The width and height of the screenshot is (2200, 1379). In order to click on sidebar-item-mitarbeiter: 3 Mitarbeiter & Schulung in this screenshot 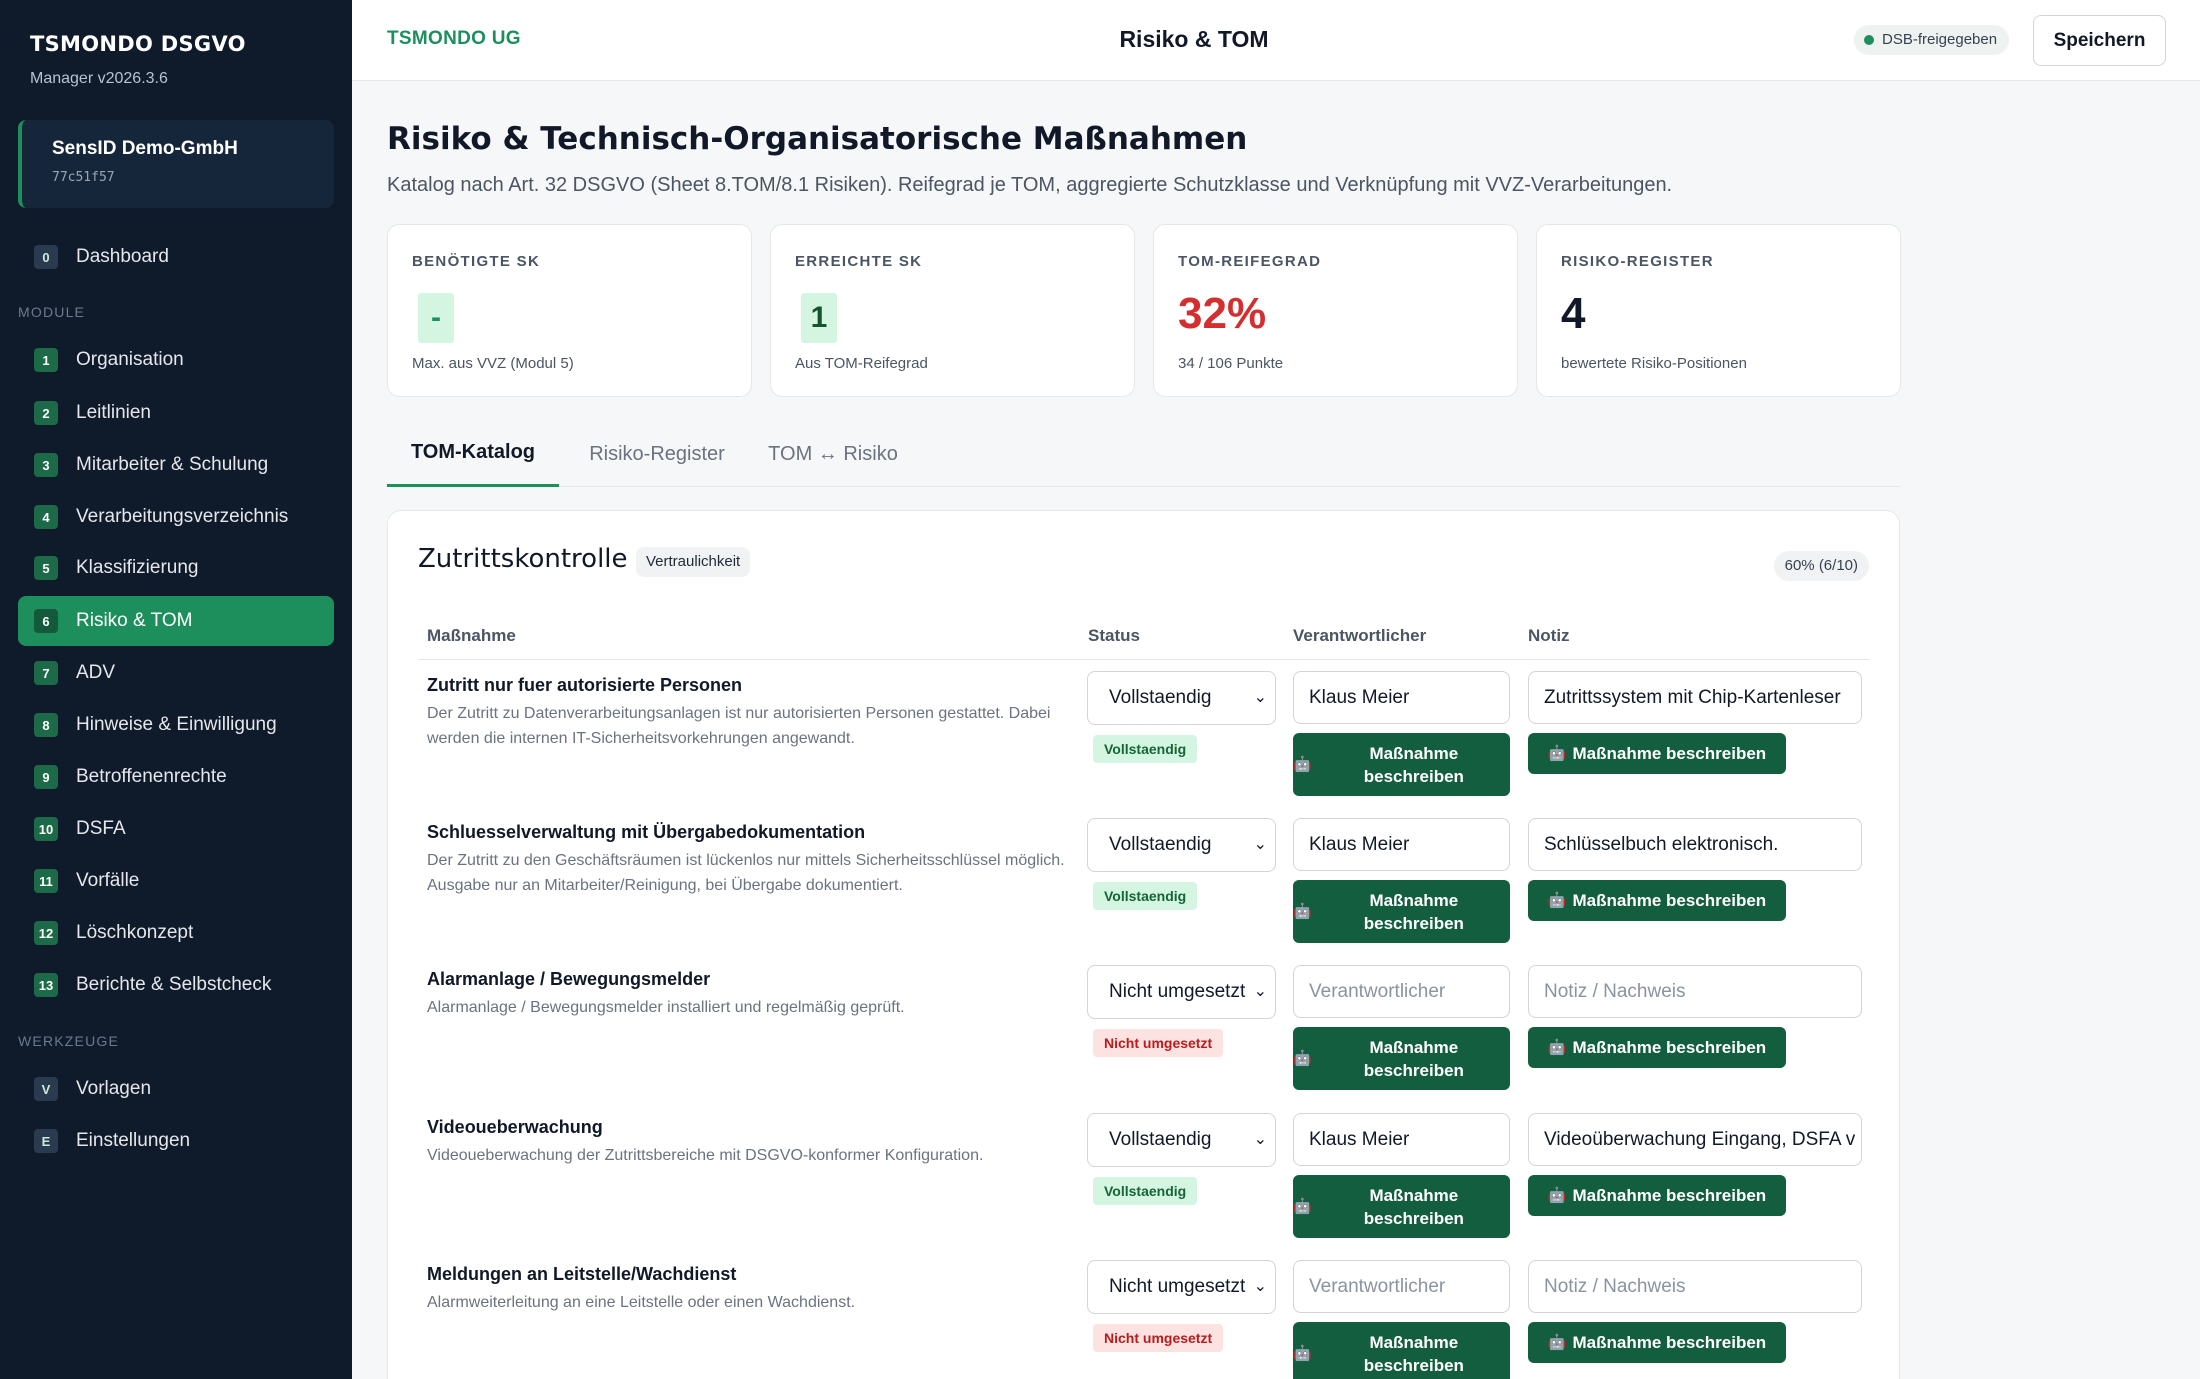, I will do `click(176, 465)`.